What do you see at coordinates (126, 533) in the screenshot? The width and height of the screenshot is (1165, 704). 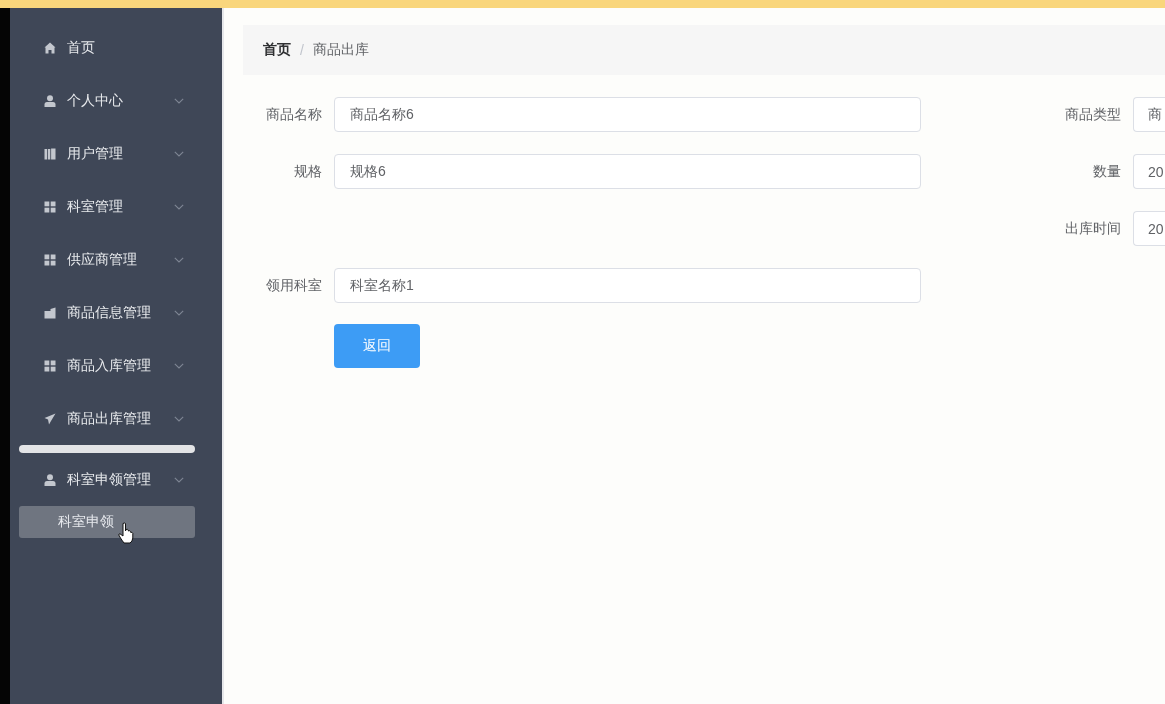 I see `hand-cursor-icon` at bounding box center [126, 533].